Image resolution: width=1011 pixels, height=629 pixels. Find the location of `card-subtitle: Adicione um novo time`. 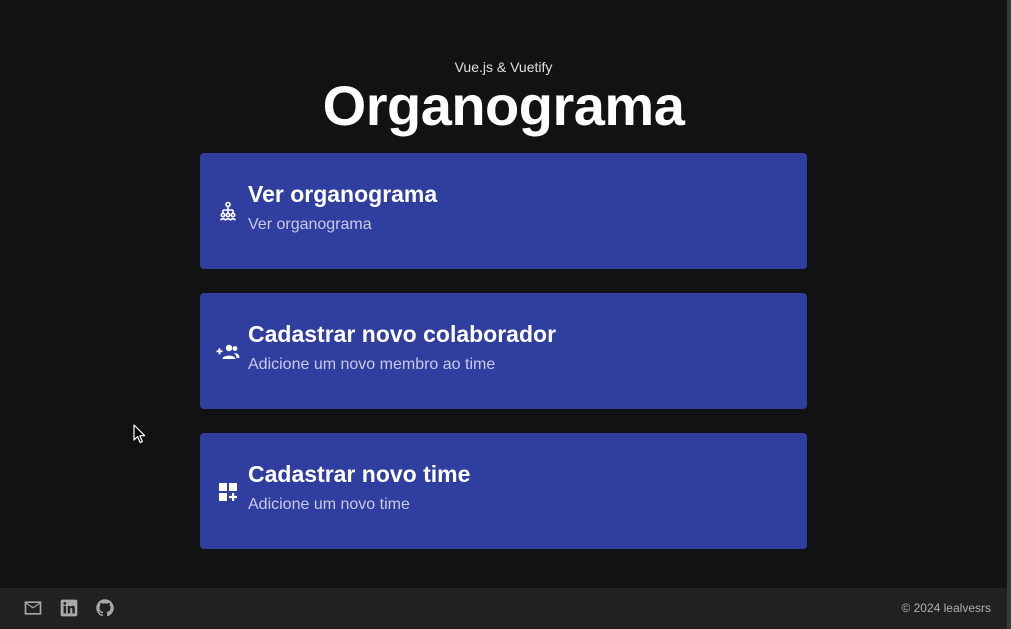

card-subtitle: Adicione um novo time is located at coordinates (329, 504).